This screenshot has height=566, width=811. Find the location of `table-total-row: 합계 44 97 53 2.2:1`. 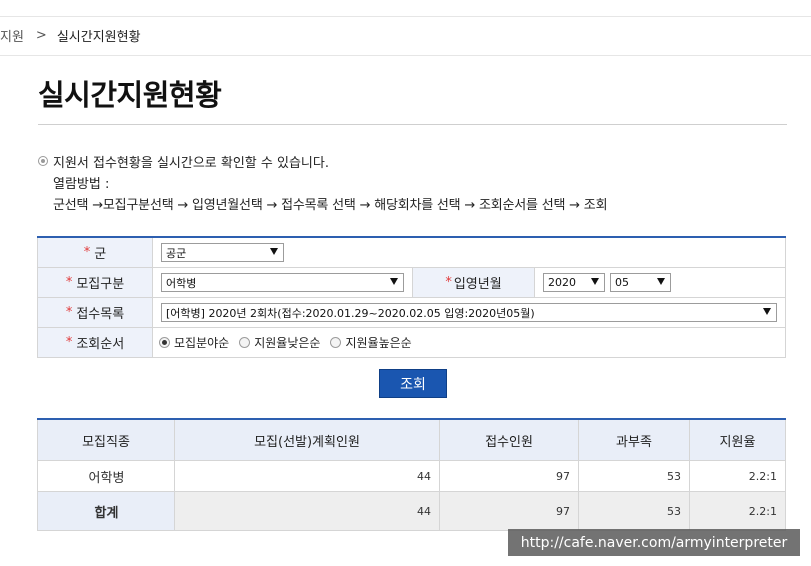

table-total-row: 합계 44 97 53 2.2:1 is located at coordinates (411, 511).